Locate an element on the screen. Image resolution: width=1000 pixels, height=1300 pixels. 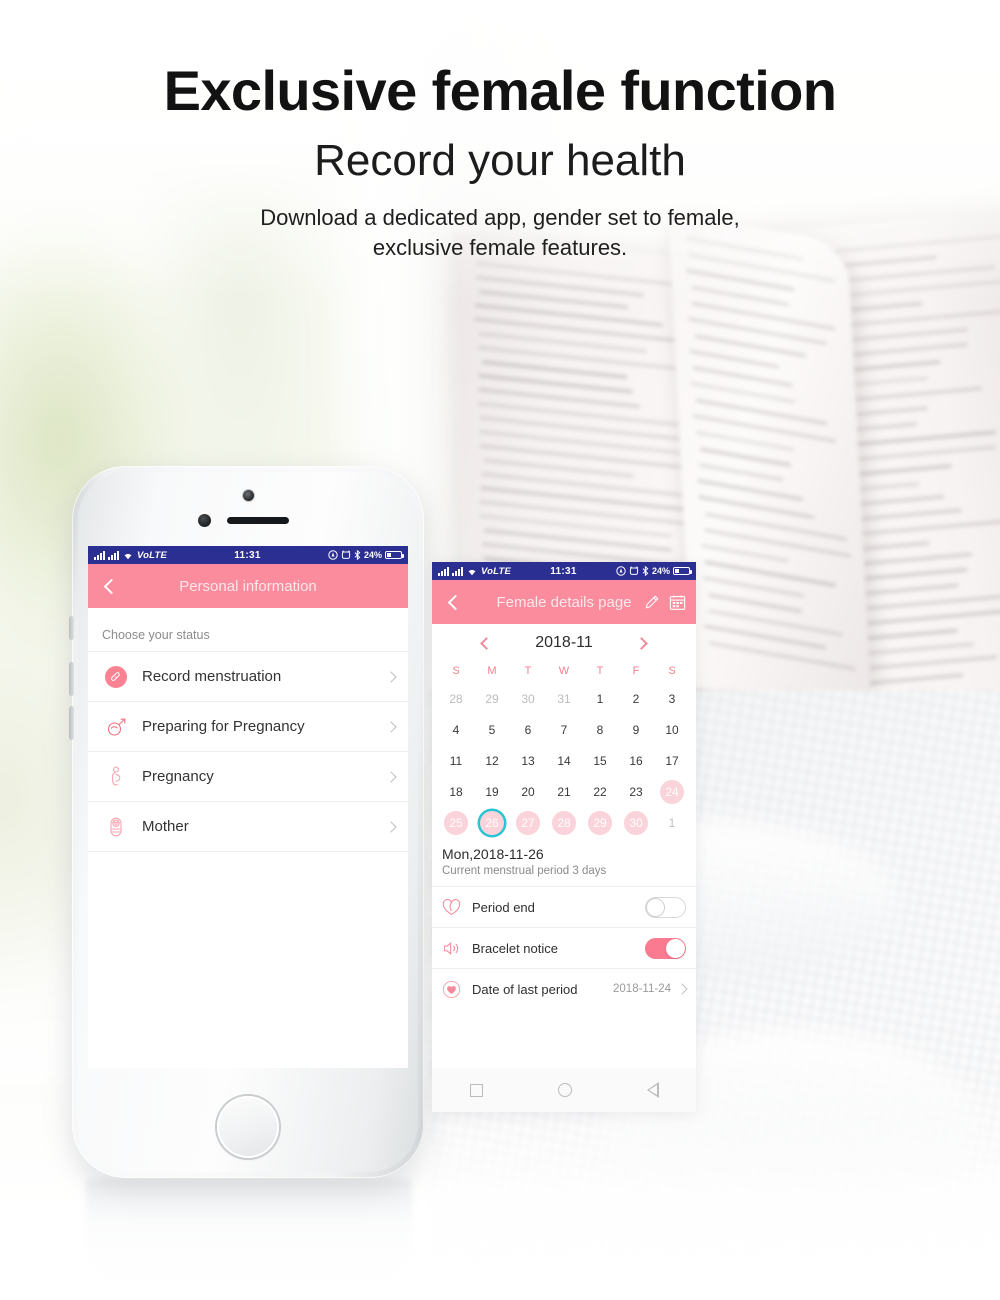
row-value: 2018-11-24 is located at coordinates (642, 989).